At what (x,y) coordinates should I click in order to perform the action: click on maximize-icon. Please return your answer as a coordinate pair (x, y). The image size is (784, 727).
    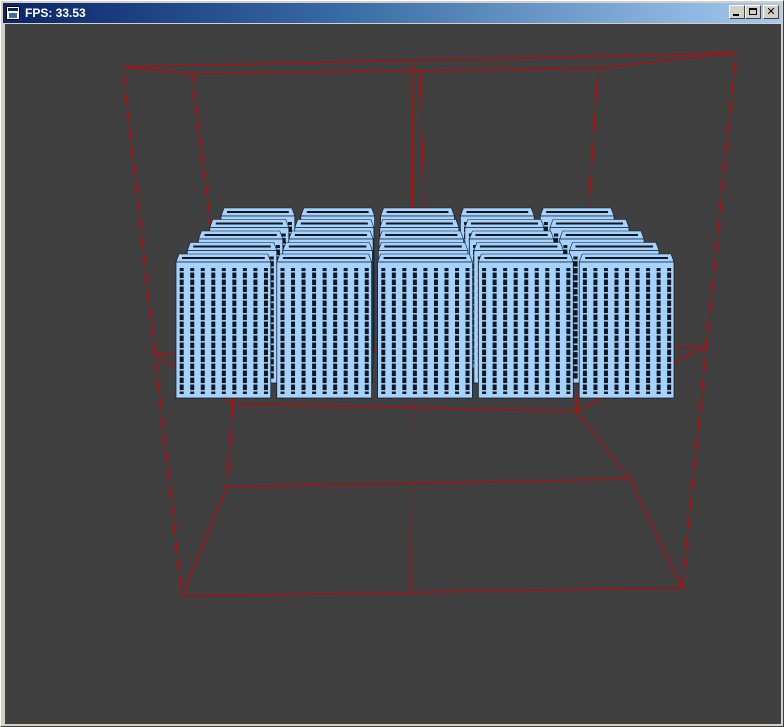
    Looking at the image, I should click on (753, 11).